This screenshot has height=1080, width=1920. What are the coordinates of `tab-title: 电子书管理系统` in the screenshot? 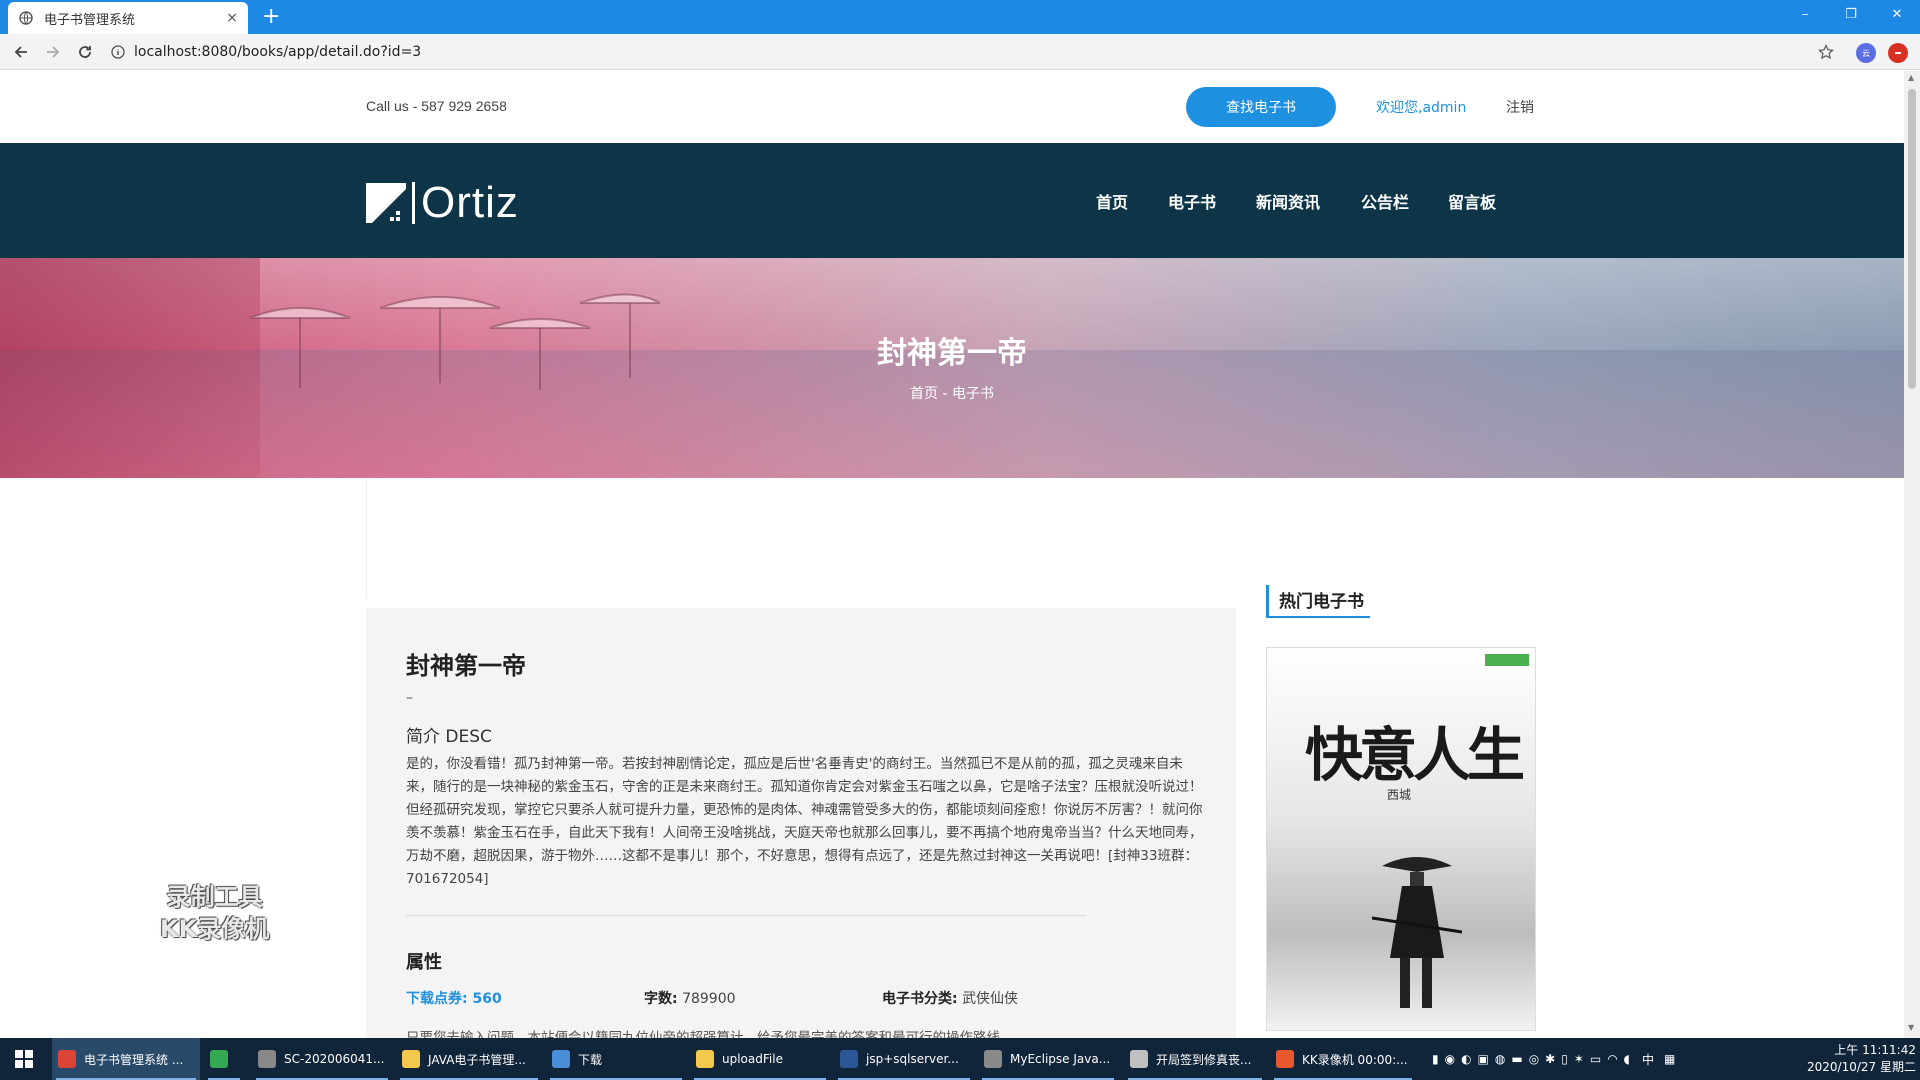 It's located at (90, 20).